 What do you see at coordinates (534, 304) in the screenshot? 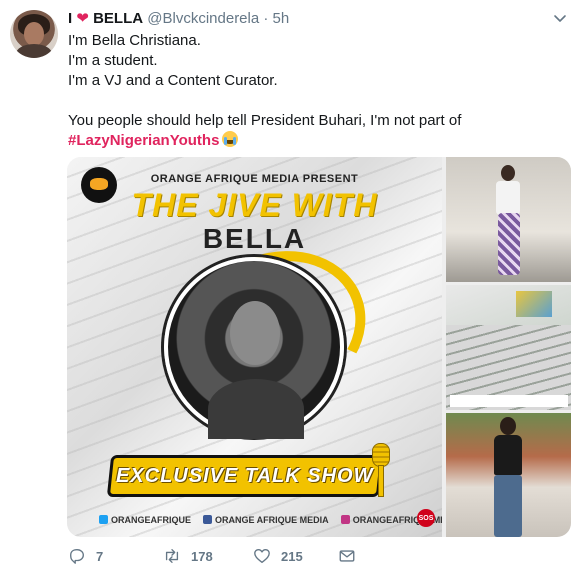
I see `photo-wall-art` at bounding box center [534, 304].